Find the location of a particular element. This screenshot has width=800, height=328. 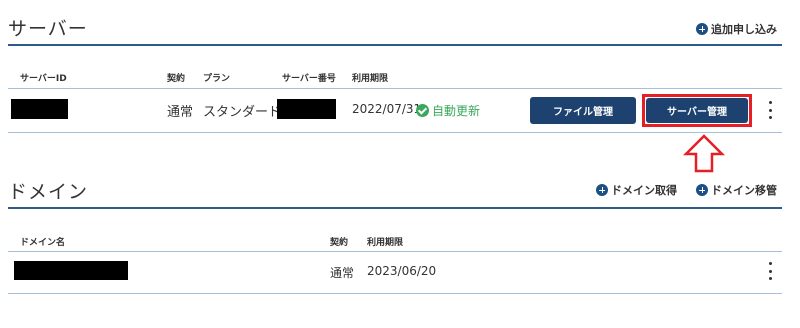

up-arrow-icon is located at coordinates (704, 153).